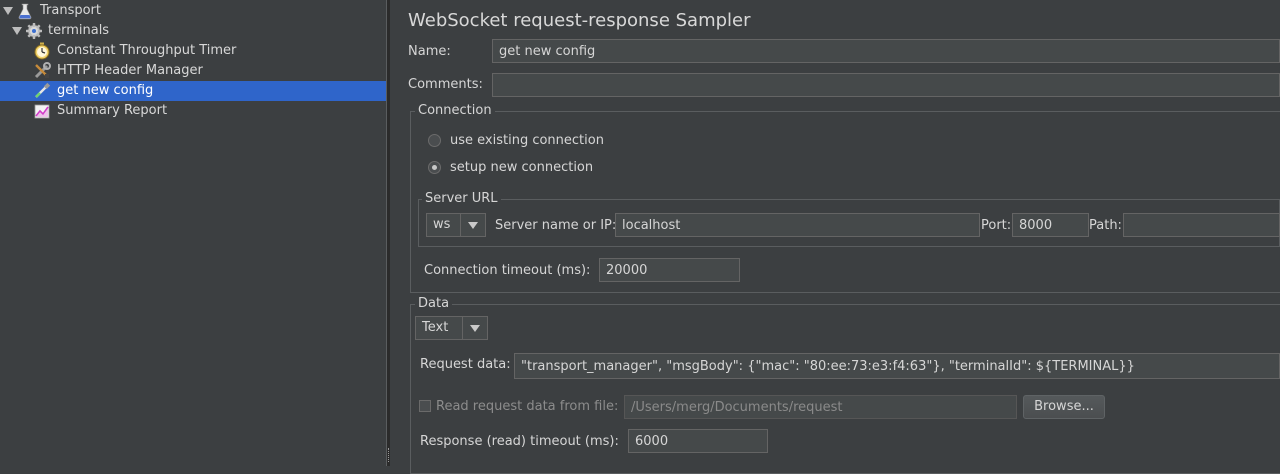 This screenshot has width=1280, height=474. What do you see at coordinates (442, 224) in the screenshot?
I see `protocol-value: ws` at bounding box center [442, 224].